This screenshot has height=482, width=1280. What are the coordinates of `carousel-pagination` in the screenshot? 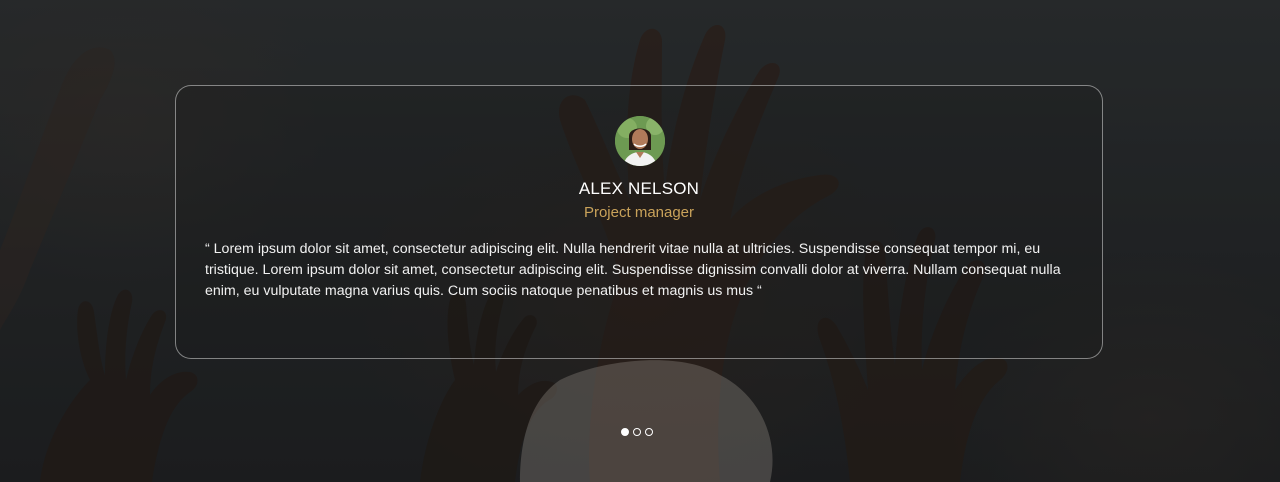 It's located at (637, 432).